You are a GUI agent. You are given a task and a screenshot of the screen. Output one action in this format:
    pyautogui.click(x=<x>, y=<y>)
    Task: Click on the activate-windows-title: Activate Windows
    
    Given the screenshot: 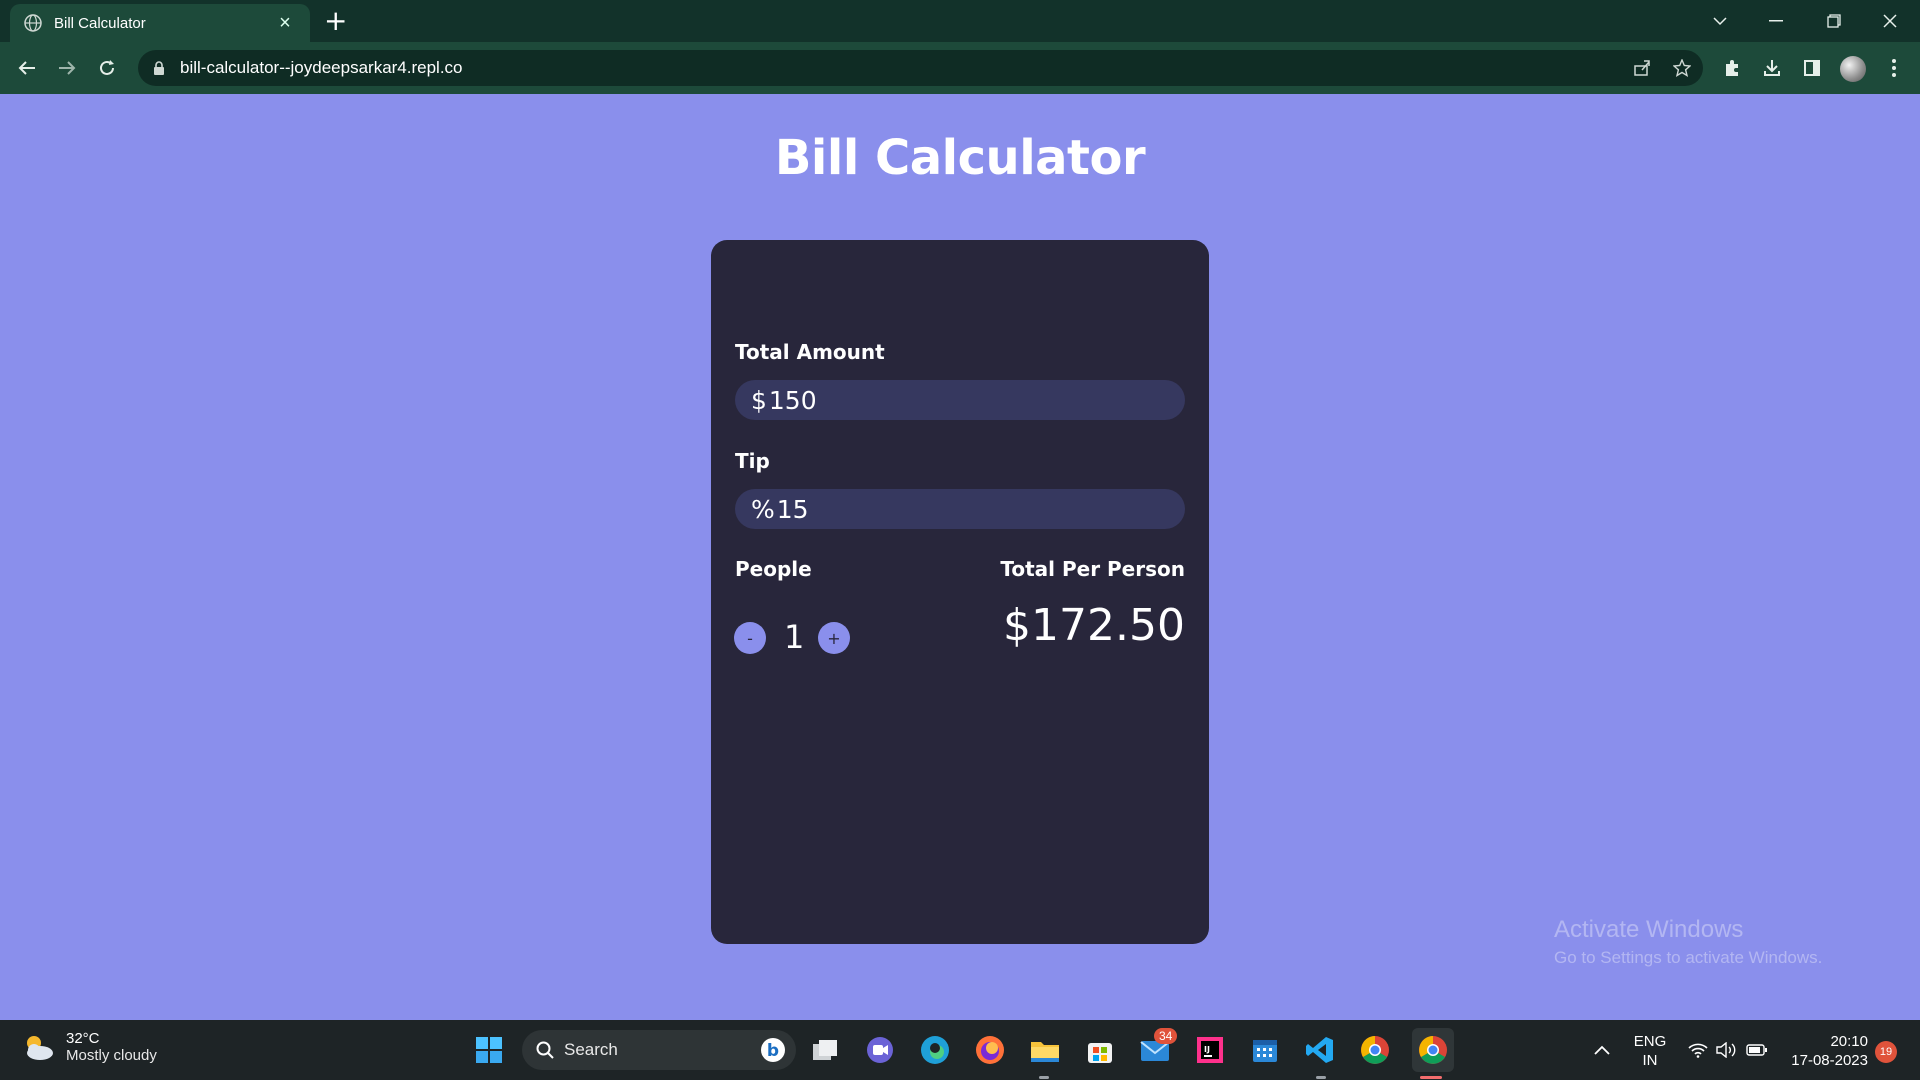 What is the action you would take?
    pyautogui.click(x=1649, y=929)
    